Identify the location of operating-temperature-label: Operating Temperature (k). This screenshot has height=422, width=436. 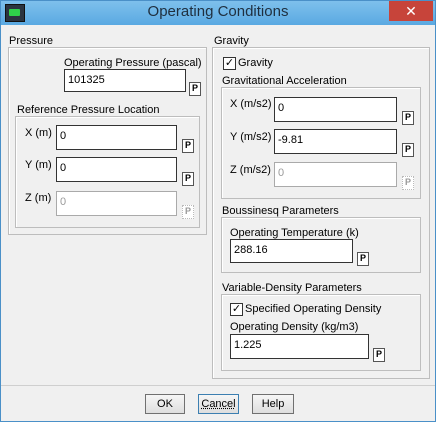
(294, 233).